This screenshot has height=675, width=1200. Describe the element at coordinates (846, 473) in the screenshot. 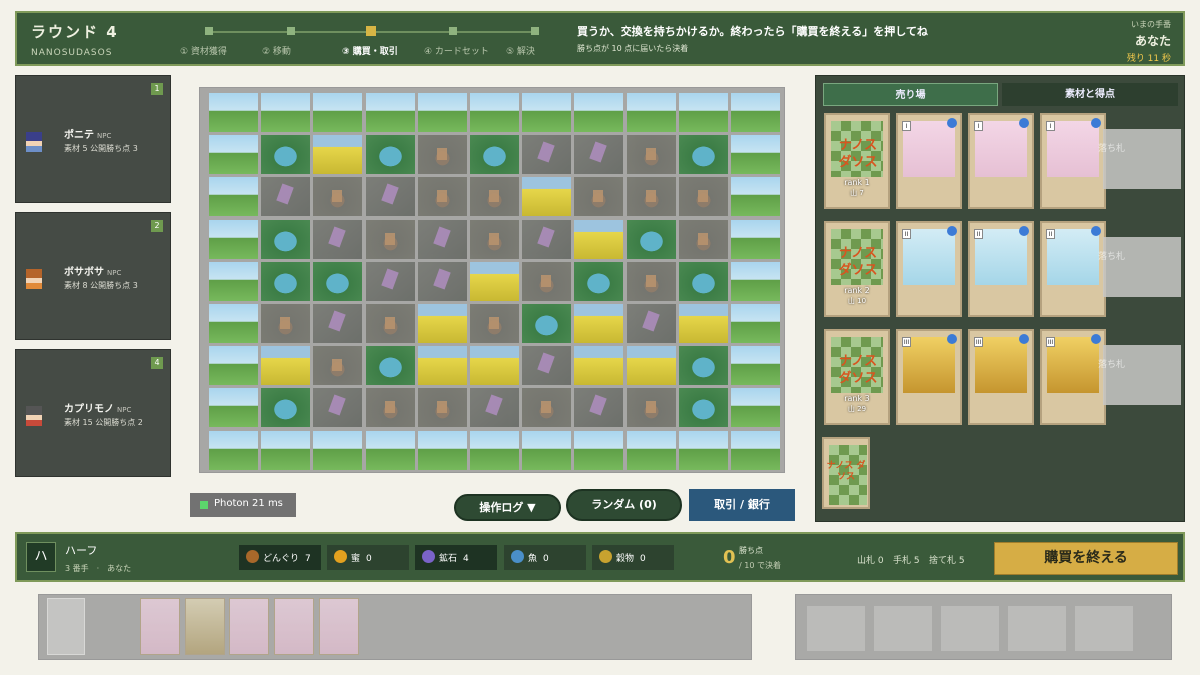

I see `small-deck: ナノス ダソス` at that location.